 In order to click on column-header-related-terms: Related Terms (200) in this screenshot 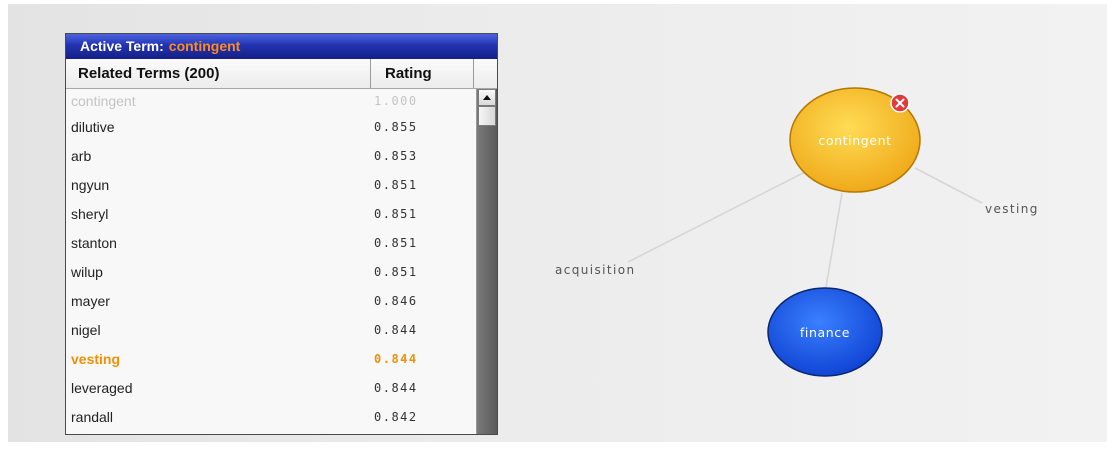, I will do `click(218, 73)`.